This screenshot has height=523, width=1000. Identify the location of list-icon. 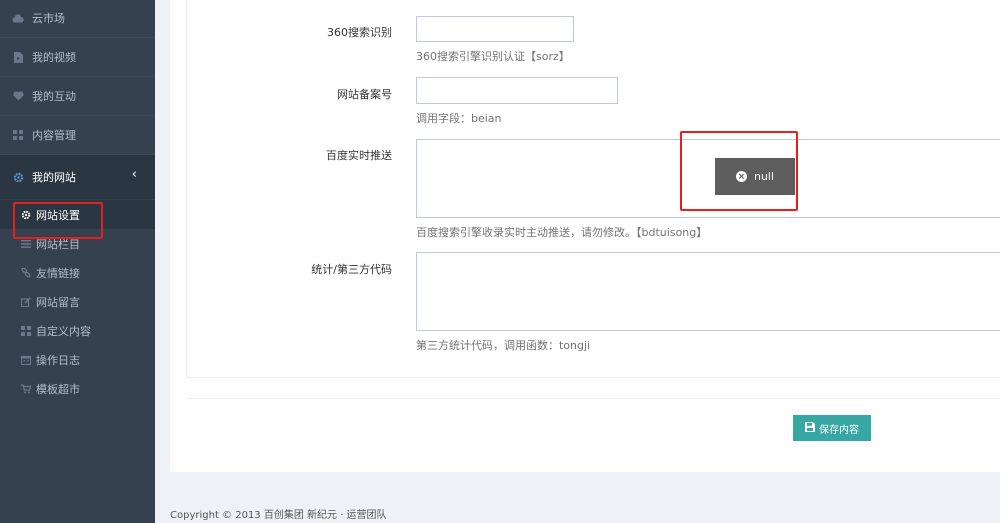
(25, 243).